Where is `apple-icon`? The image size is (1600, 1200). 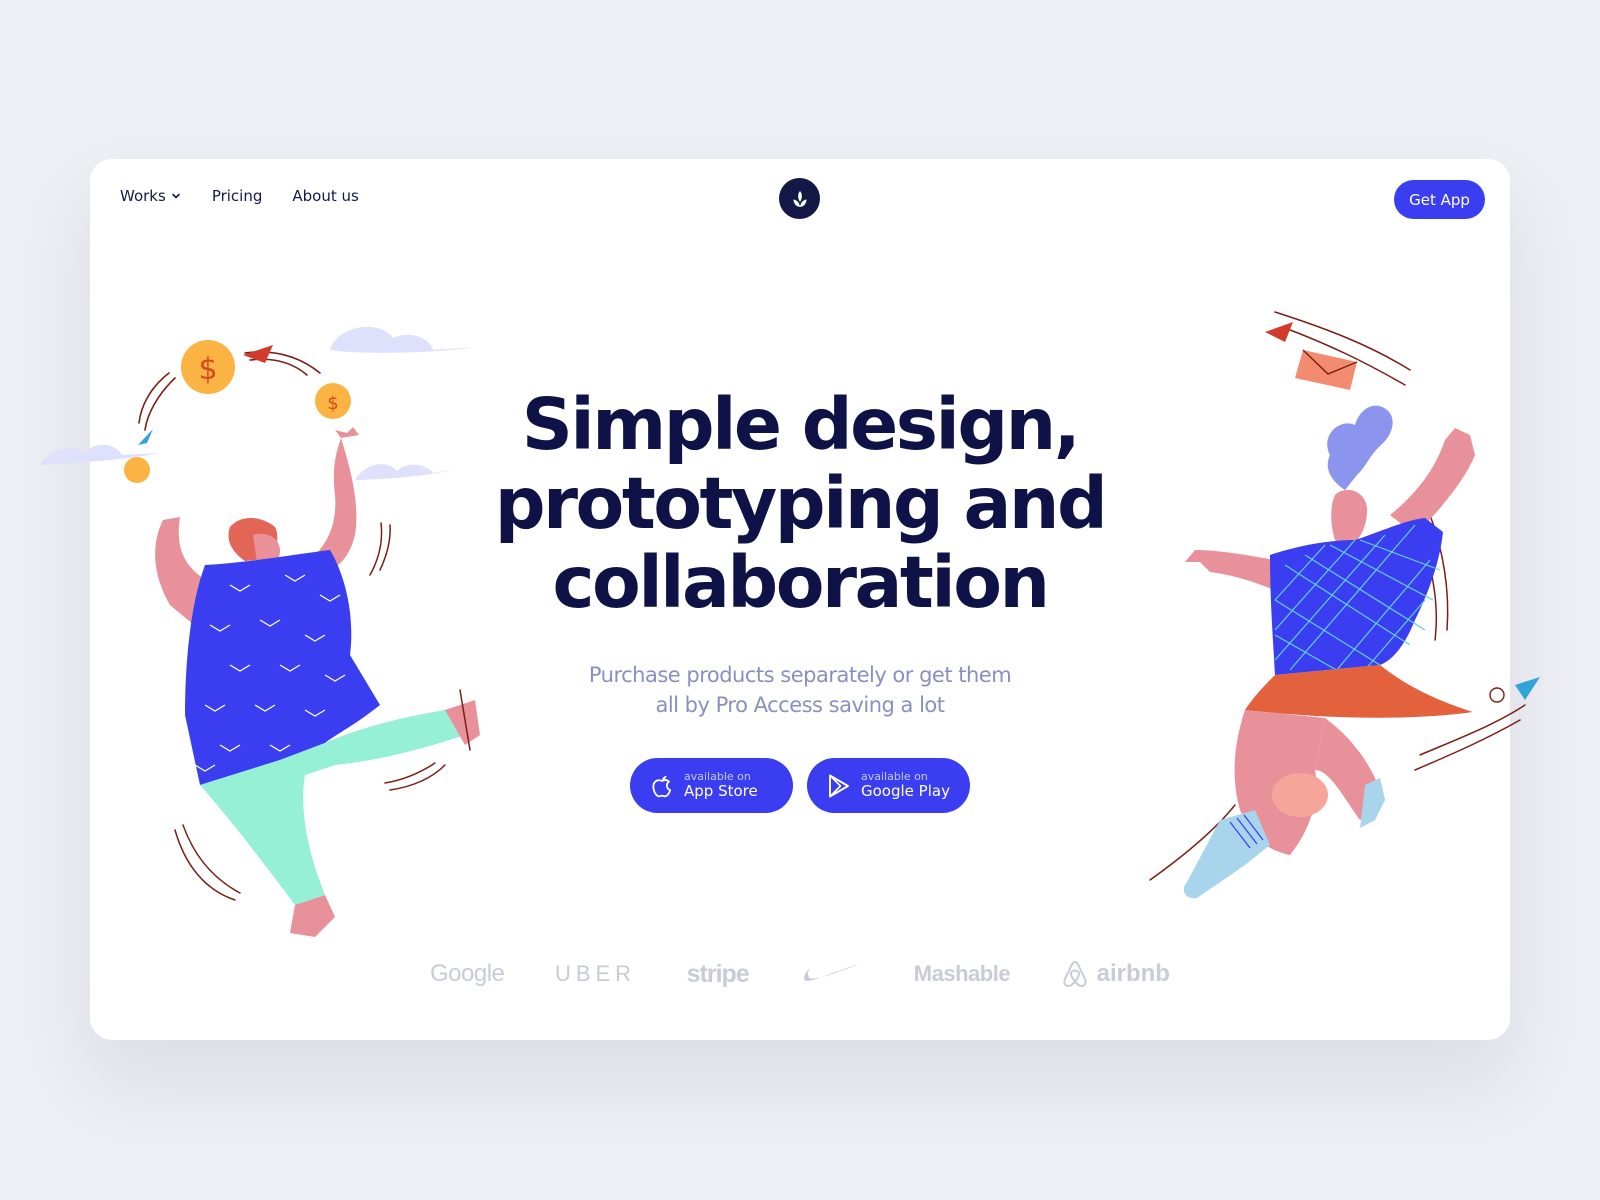
apple-icon is located at coordinates (662, 786).